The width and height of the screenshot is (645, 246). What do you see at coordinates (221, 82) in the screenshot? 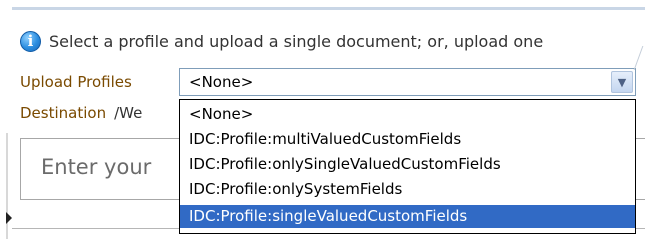
I see `upload-profiles-selected-value: <None>` at bounding box center [221, 82].